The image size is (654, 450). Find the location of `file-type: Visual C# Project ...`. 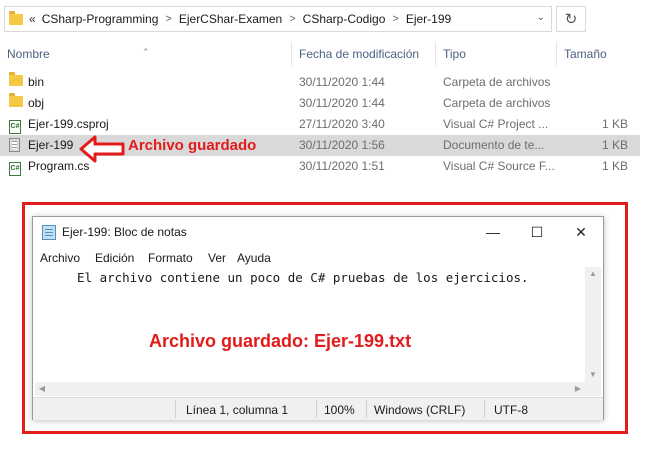

file-type: Visual C# Project ... is located at coordinates (496, 124).